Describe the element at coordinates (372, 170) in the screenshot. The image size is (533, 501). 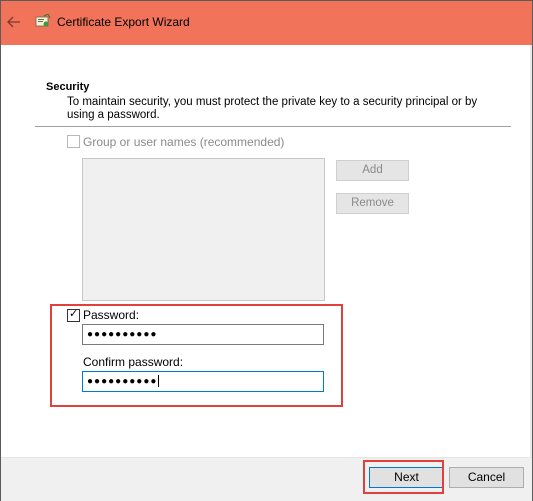
I see `add-button: Add` at that location.